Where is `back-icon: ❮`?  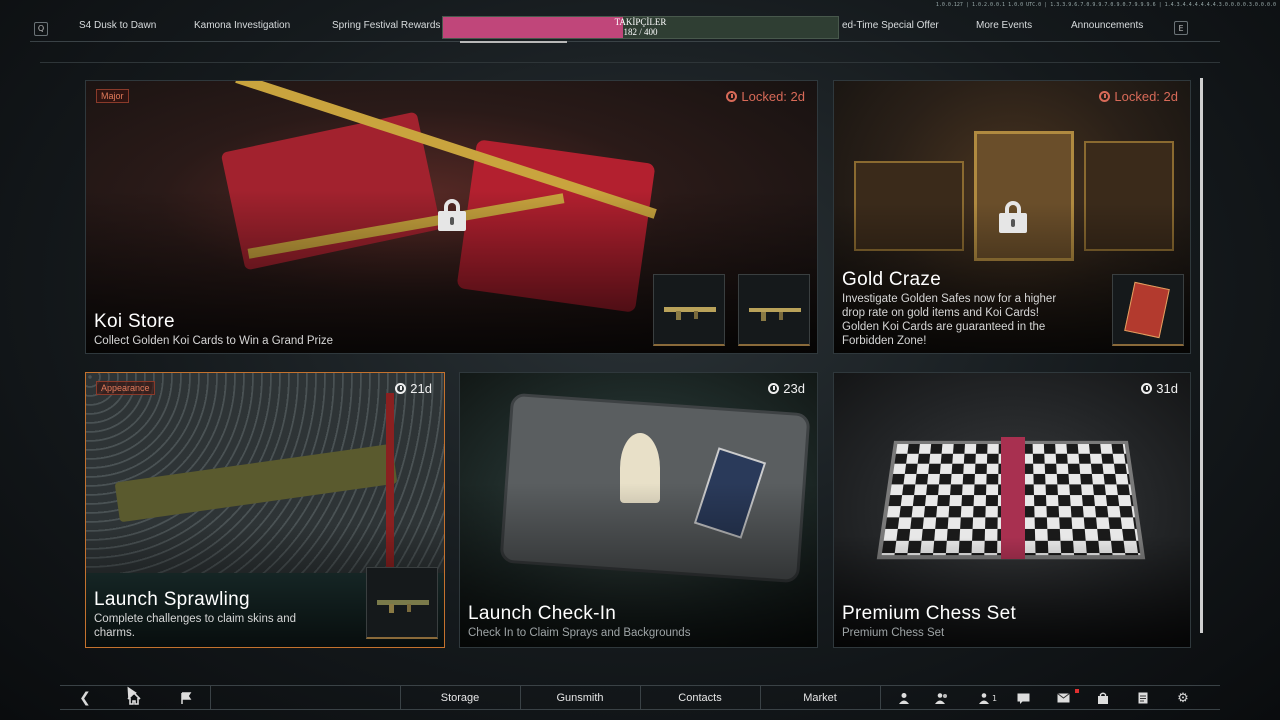 back-icon: ❮ is located at coordinates (85, 698).